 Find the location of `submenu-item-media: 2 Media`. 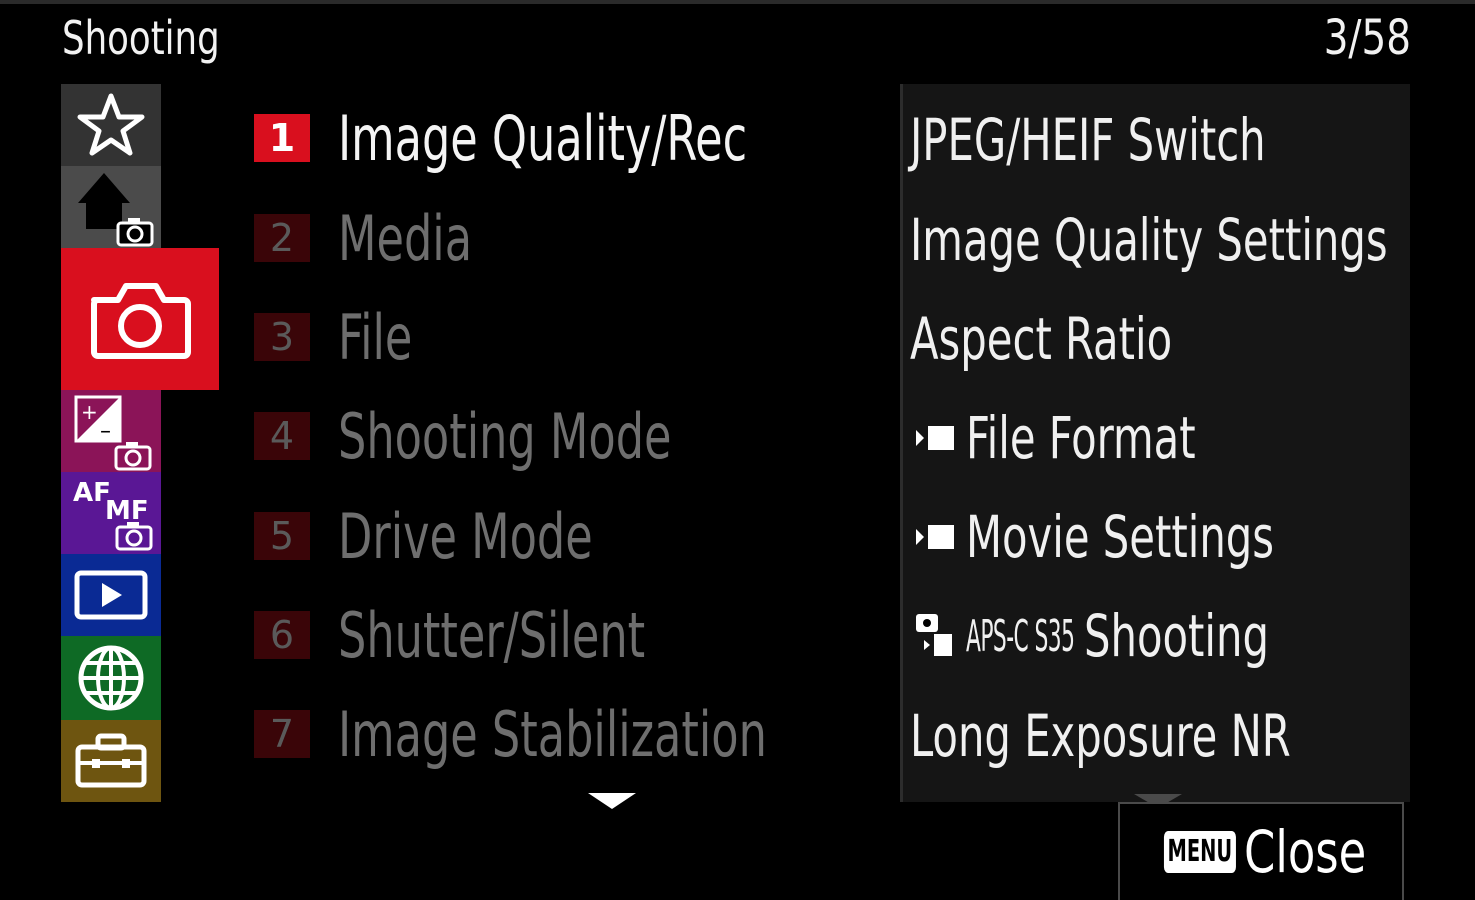

submenu-item-media: 2 Media is located at coordinates (380, 238).